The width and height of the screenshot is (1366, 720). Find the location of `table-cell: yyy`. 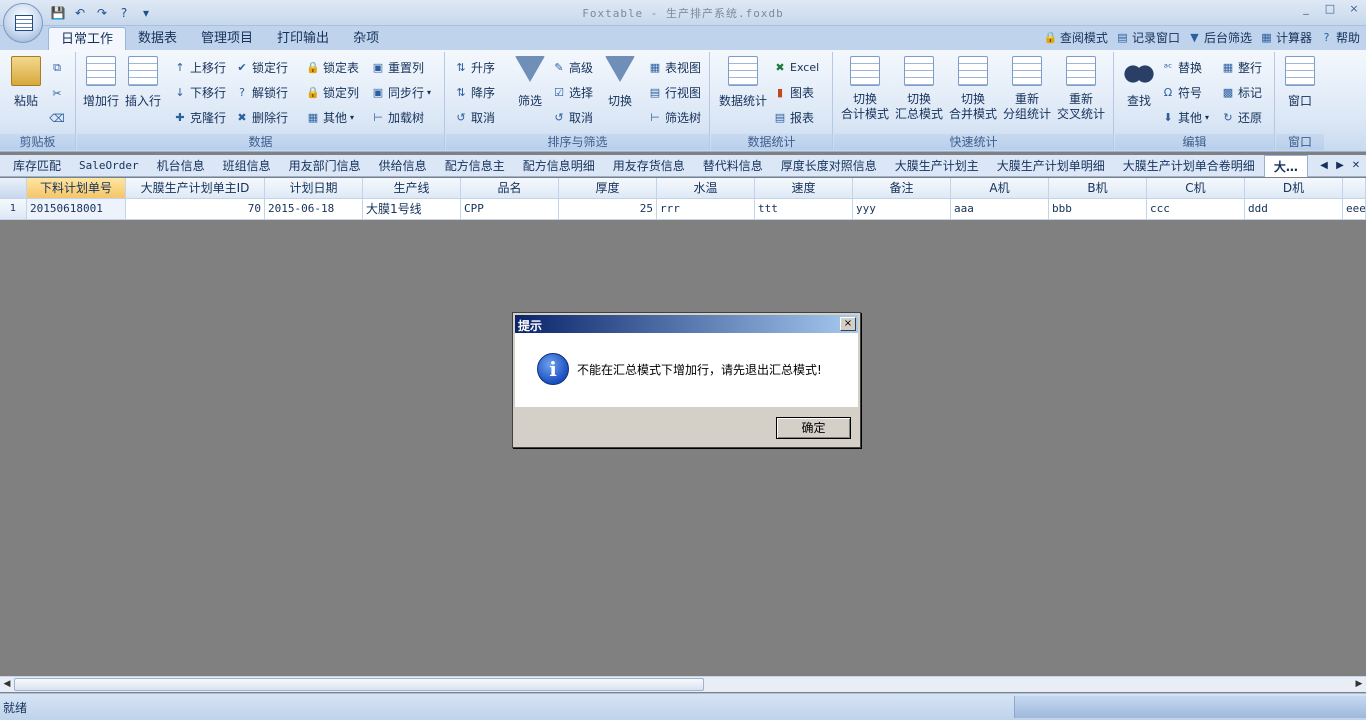

table-cell: yyy is located at coordinates (902, 209).